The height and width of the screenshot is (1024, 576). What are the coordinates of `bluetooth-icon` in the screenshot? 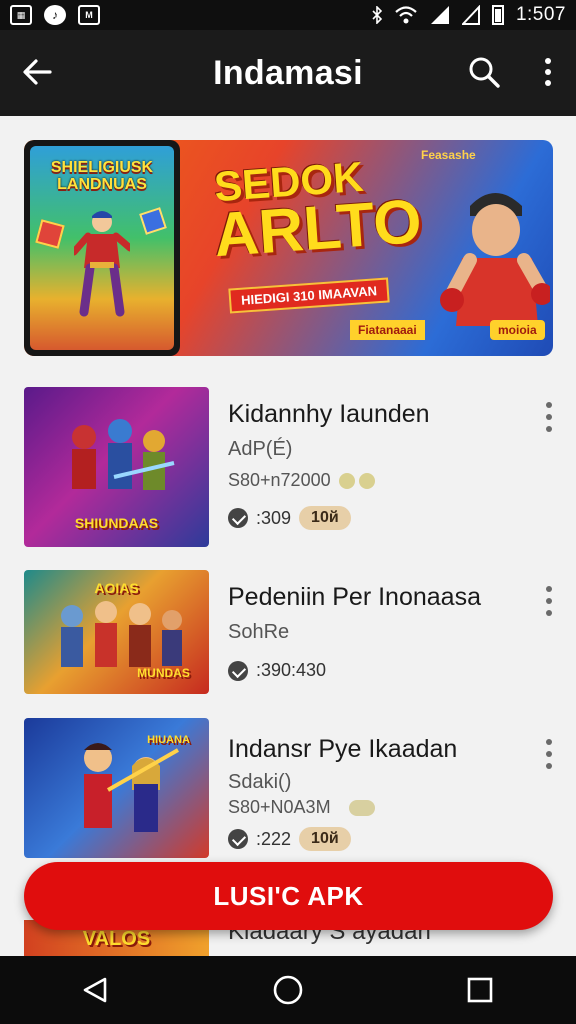 It's located at (377, 15).